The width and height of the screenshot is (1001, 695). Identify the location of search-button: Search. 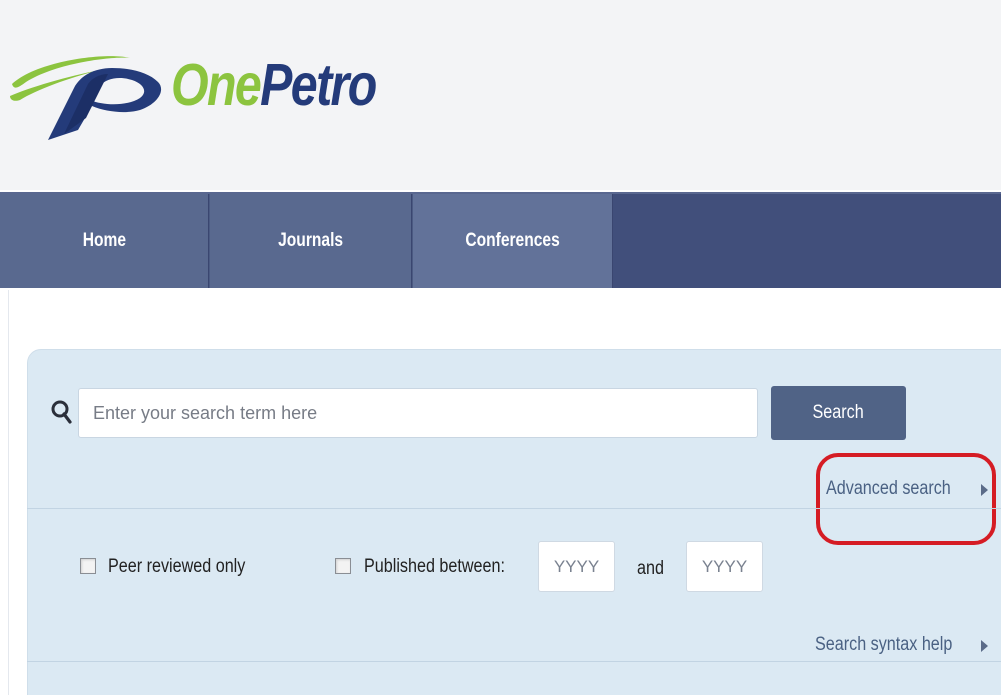
(838, 413).